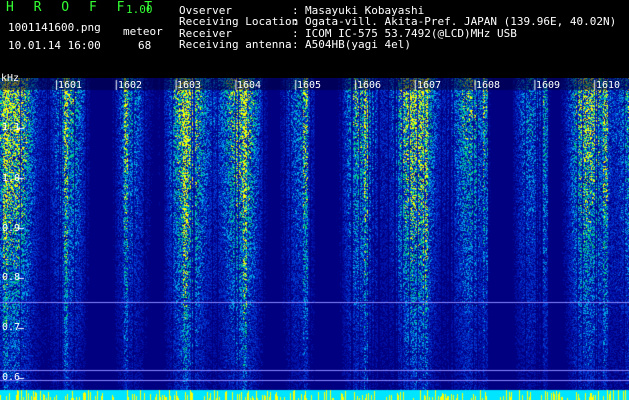 The height and width of the screenshot is (400, 629). Describe the element at coordinates (429, 85) in the screenshot. I see `time-tick-label: 1607` at that location.